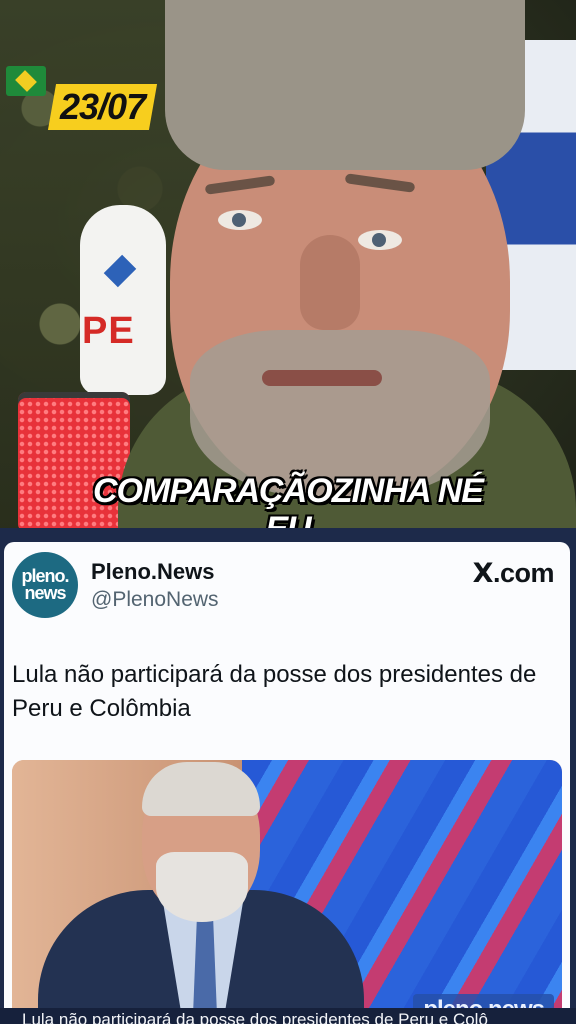 This screenshot has width=576, height=1024. What do you see at coordinates (483, 573) in the screenshot?
I see `x-logo-icon: X` at bounding box center [483, 573].